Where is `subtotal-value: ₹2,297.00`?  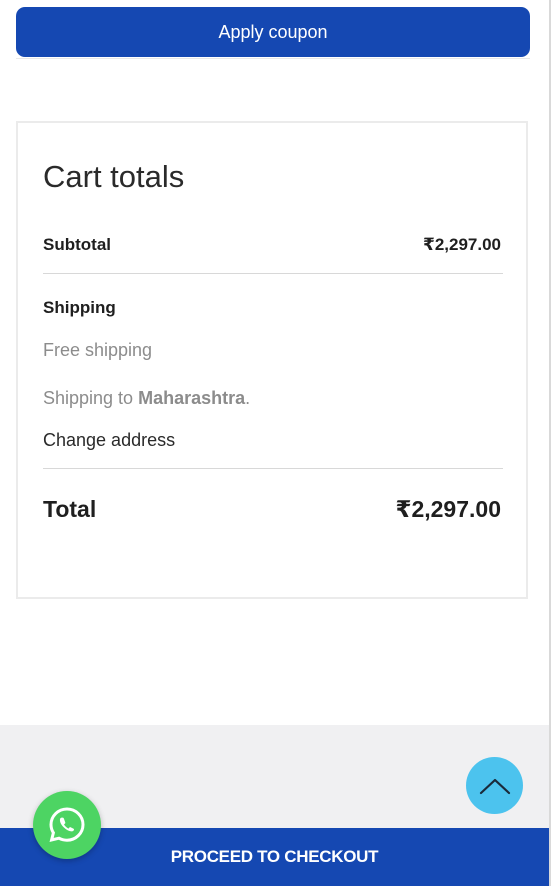
subtotal-value: ₹2,297.00 is located at coordinates (461, 244).